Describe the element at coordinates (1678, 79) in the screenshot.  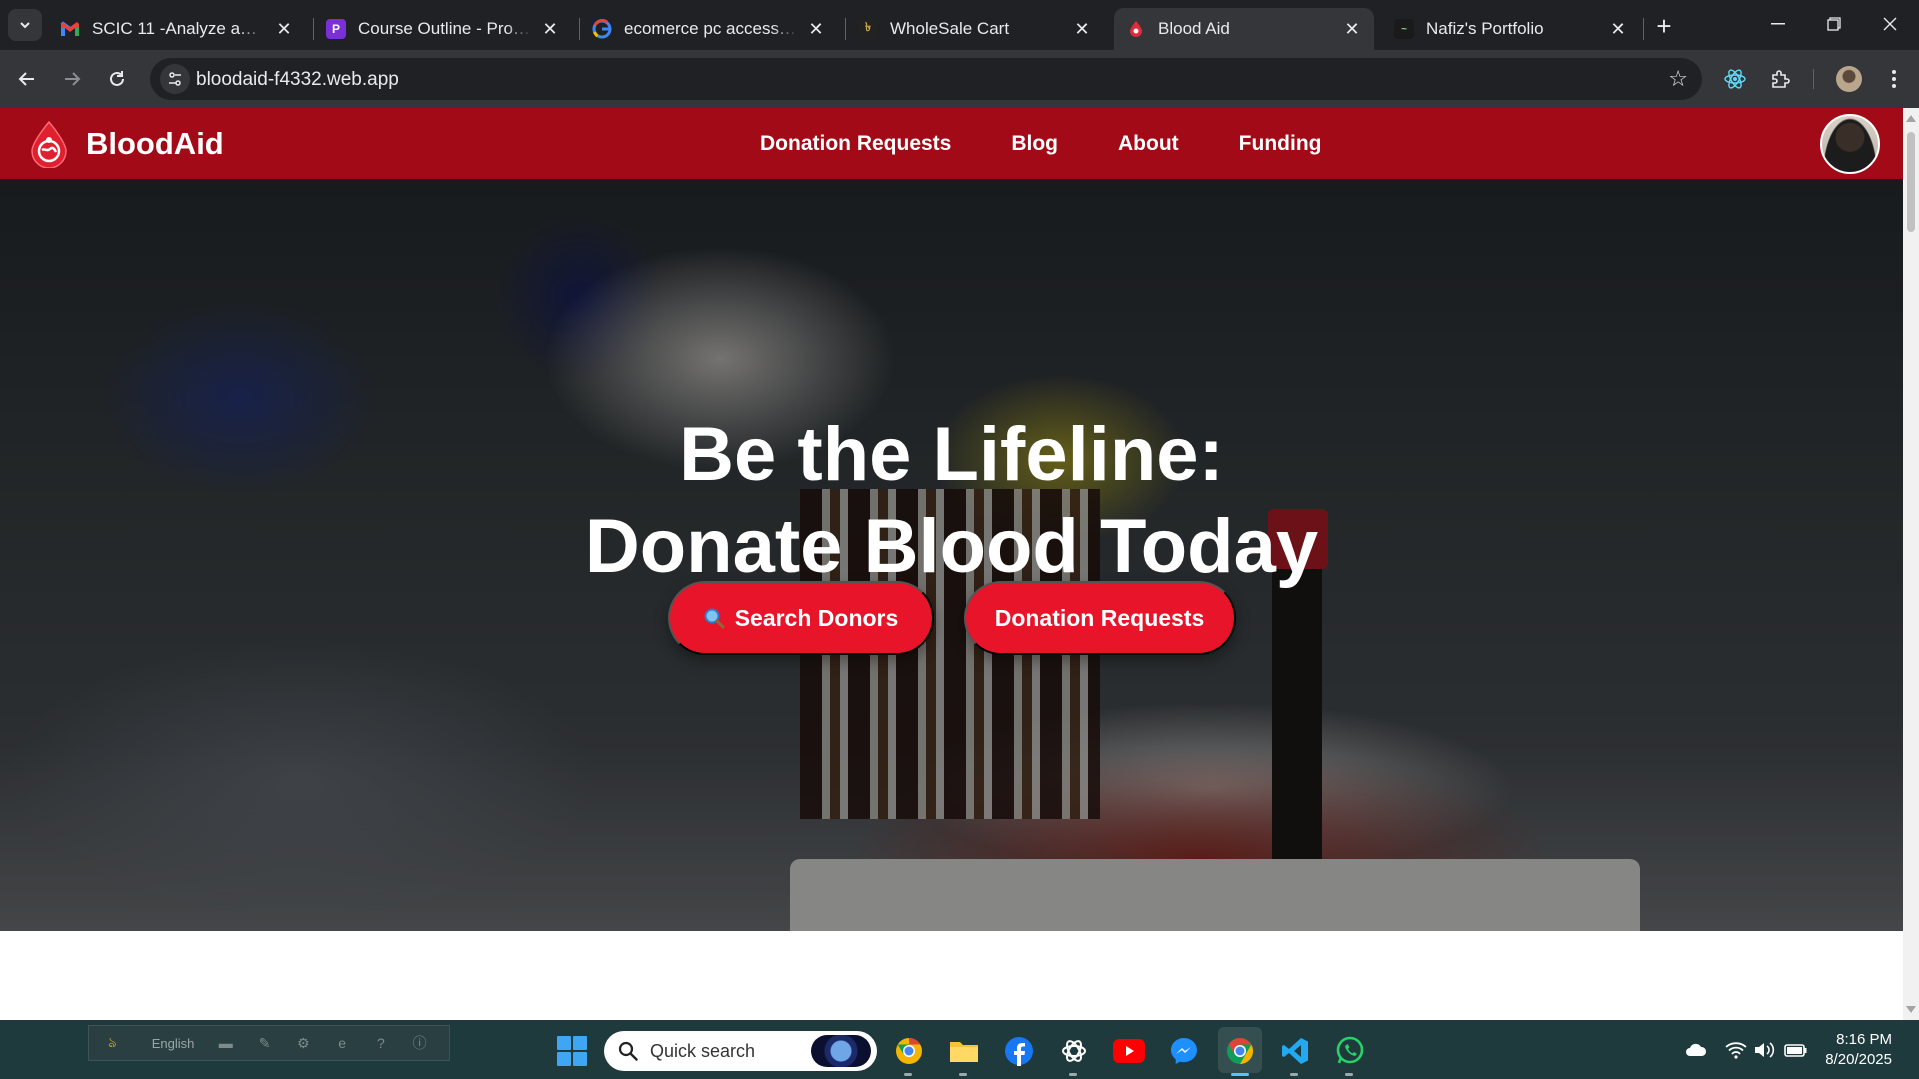
I see `bookmark-star-icon: ☆` at that location.